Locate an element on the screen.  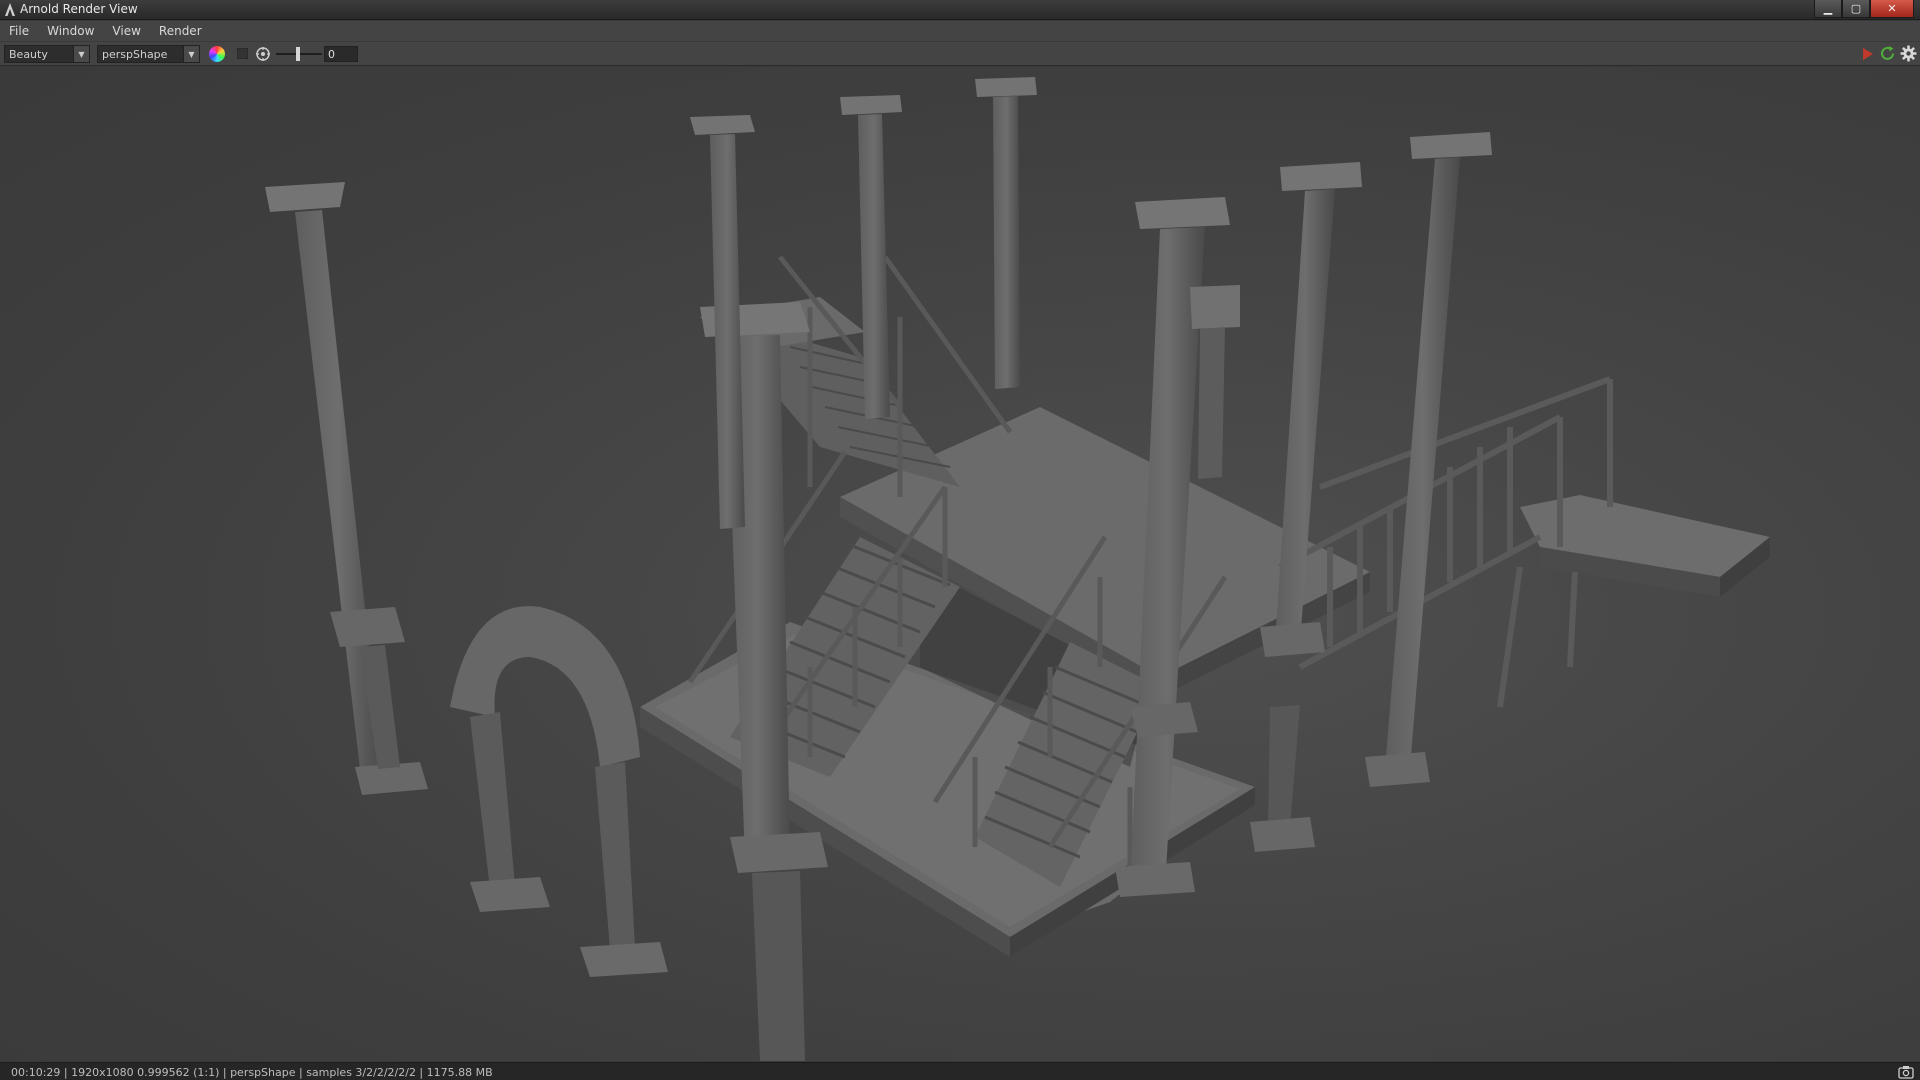
arnold-a-icon is located at coordinates (10, 9).